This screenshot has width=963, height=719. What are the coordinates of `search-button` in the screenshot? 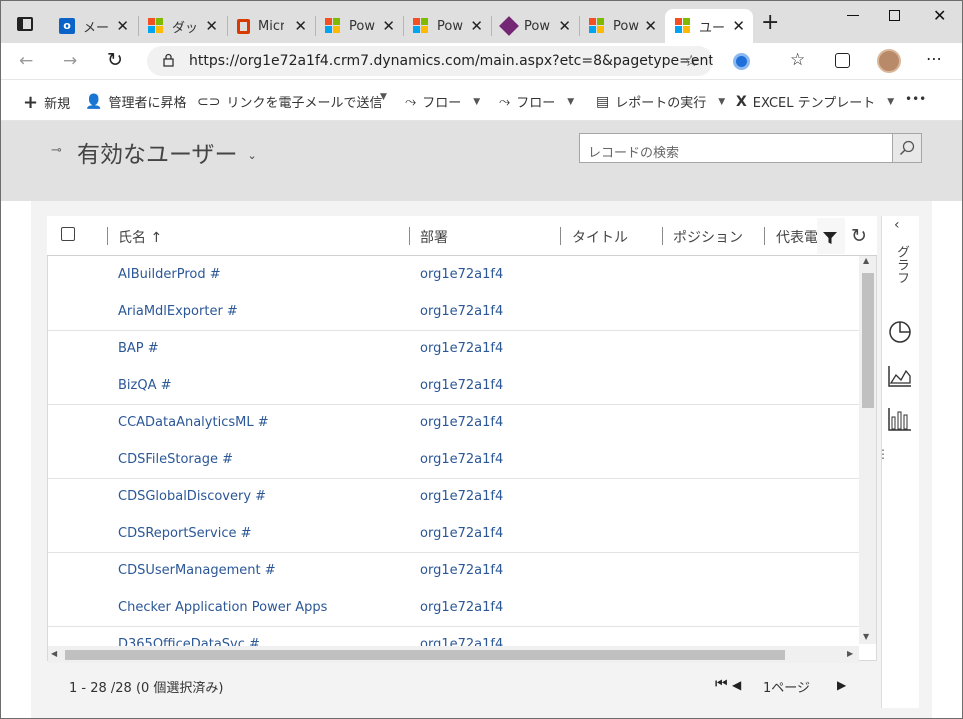 It's located at (907, 148).